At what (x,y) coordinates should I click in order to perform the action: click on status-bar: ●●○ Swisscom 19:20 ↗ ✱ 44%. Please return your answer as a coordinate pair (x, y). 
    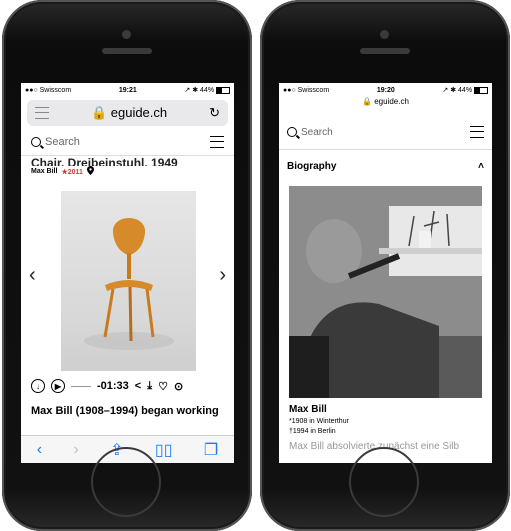
    Looking at the image, I should click on (385, 90).